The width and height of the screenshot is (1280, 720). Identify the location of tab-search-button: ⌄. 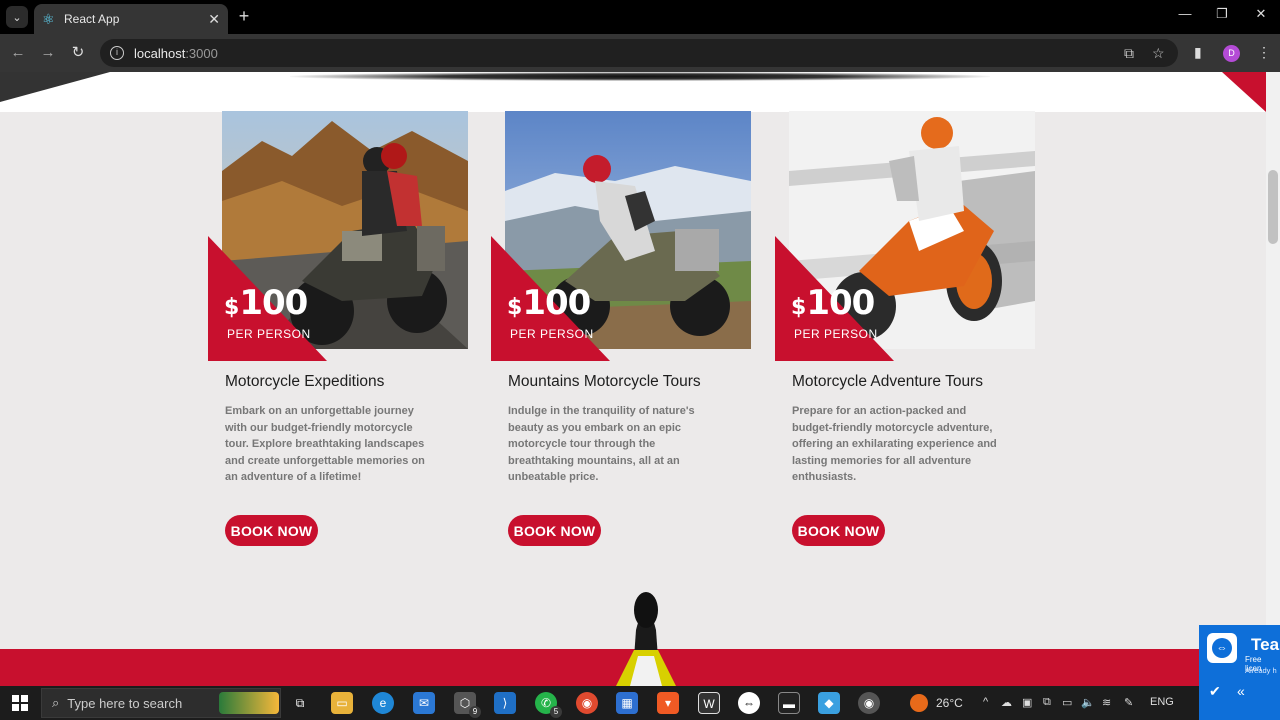
(17, 17).